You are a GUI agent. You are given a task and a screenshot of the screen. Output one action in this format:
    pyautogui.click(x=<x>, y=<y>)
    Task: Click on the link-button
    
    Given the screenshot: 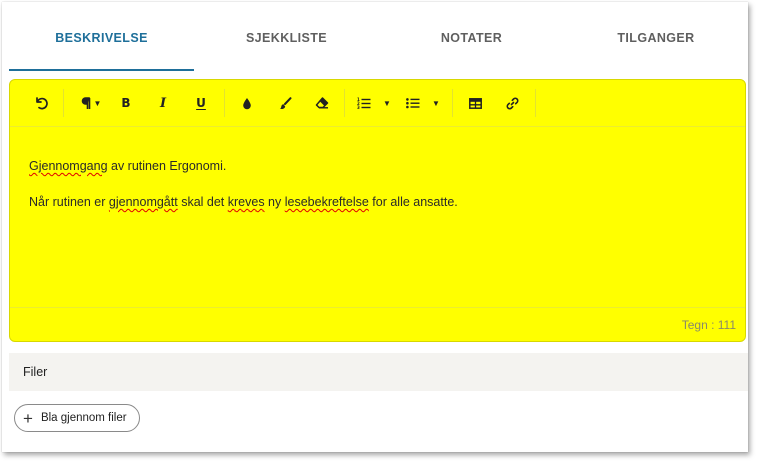 What is the action you would take?
    pyautogui.click(x=512, y=103)
    